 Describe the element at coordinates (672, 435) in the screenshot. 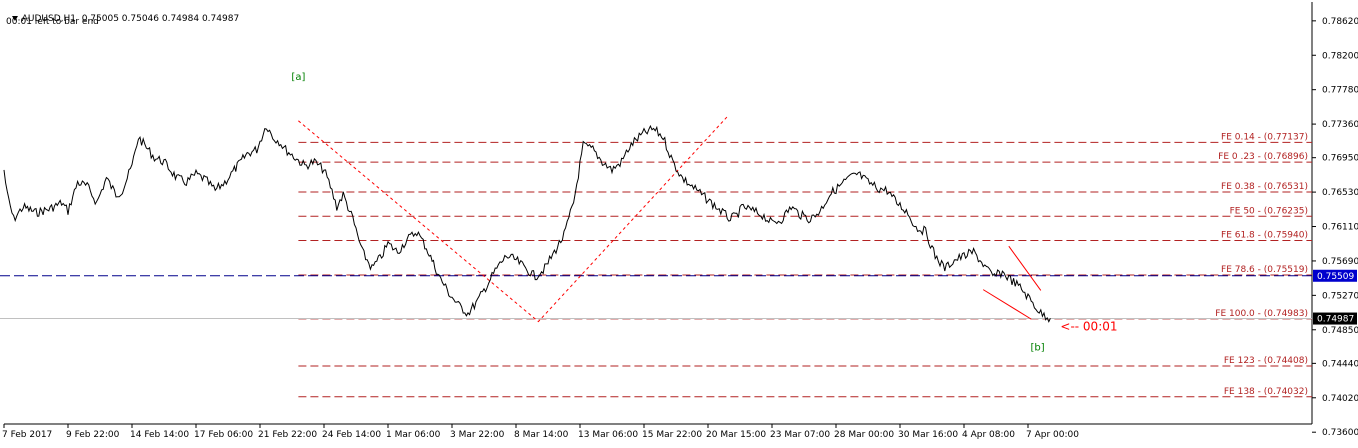

I see `x-tick-label: 15 Mar 22:00` at that location.